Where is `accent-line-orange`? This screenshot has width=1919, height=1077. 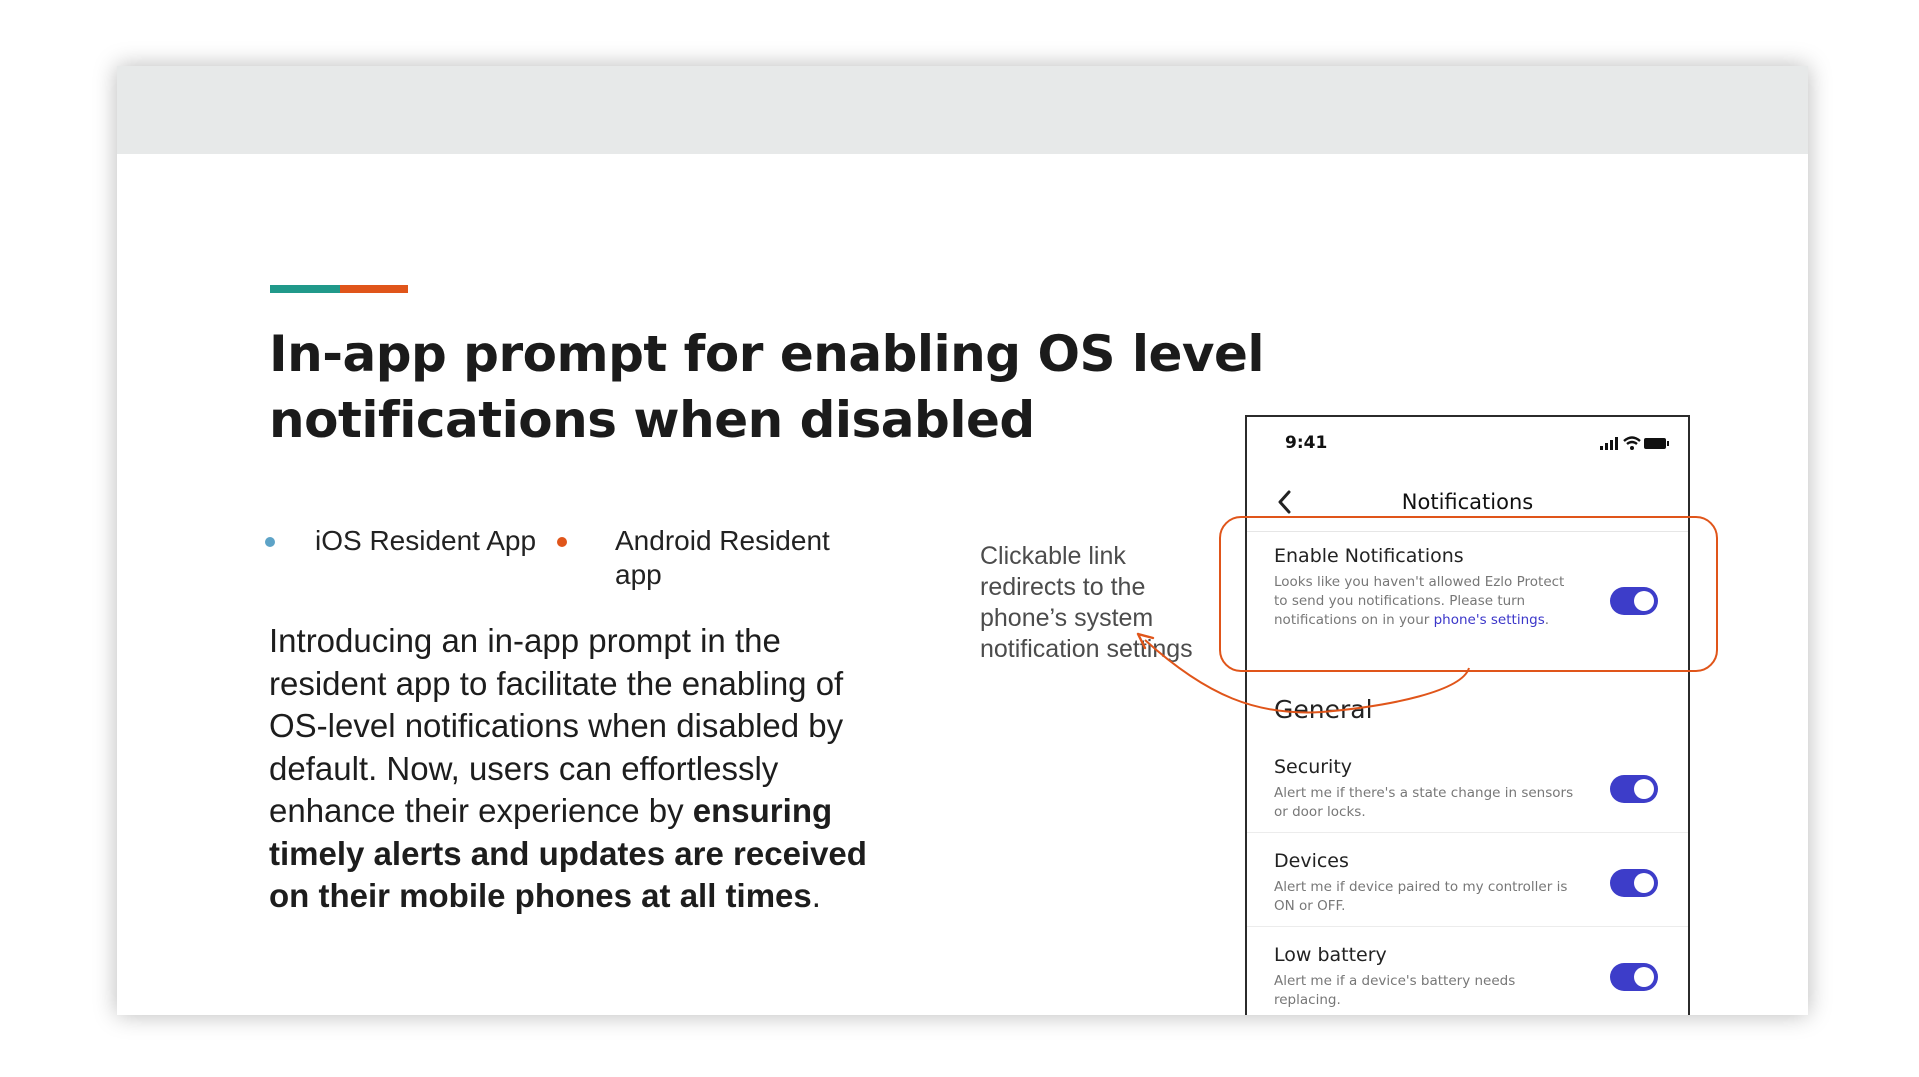
accent-line-orange is located at coordinates (374, 289).